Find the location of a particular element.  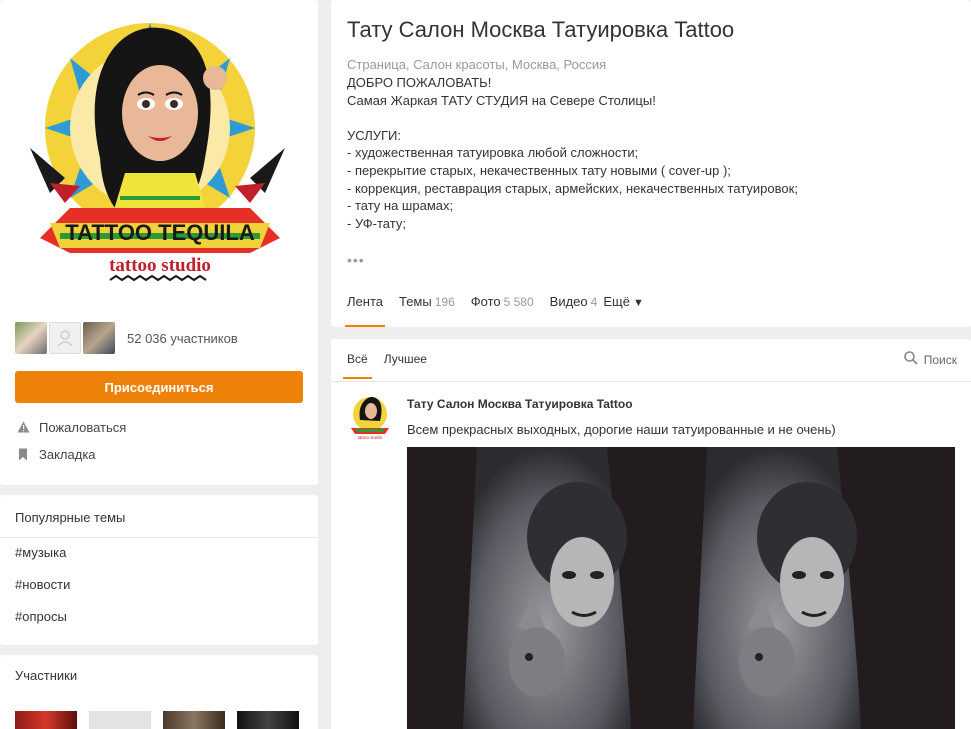

tab-more: Ещё ▼ is located at coordinates (623, 310).